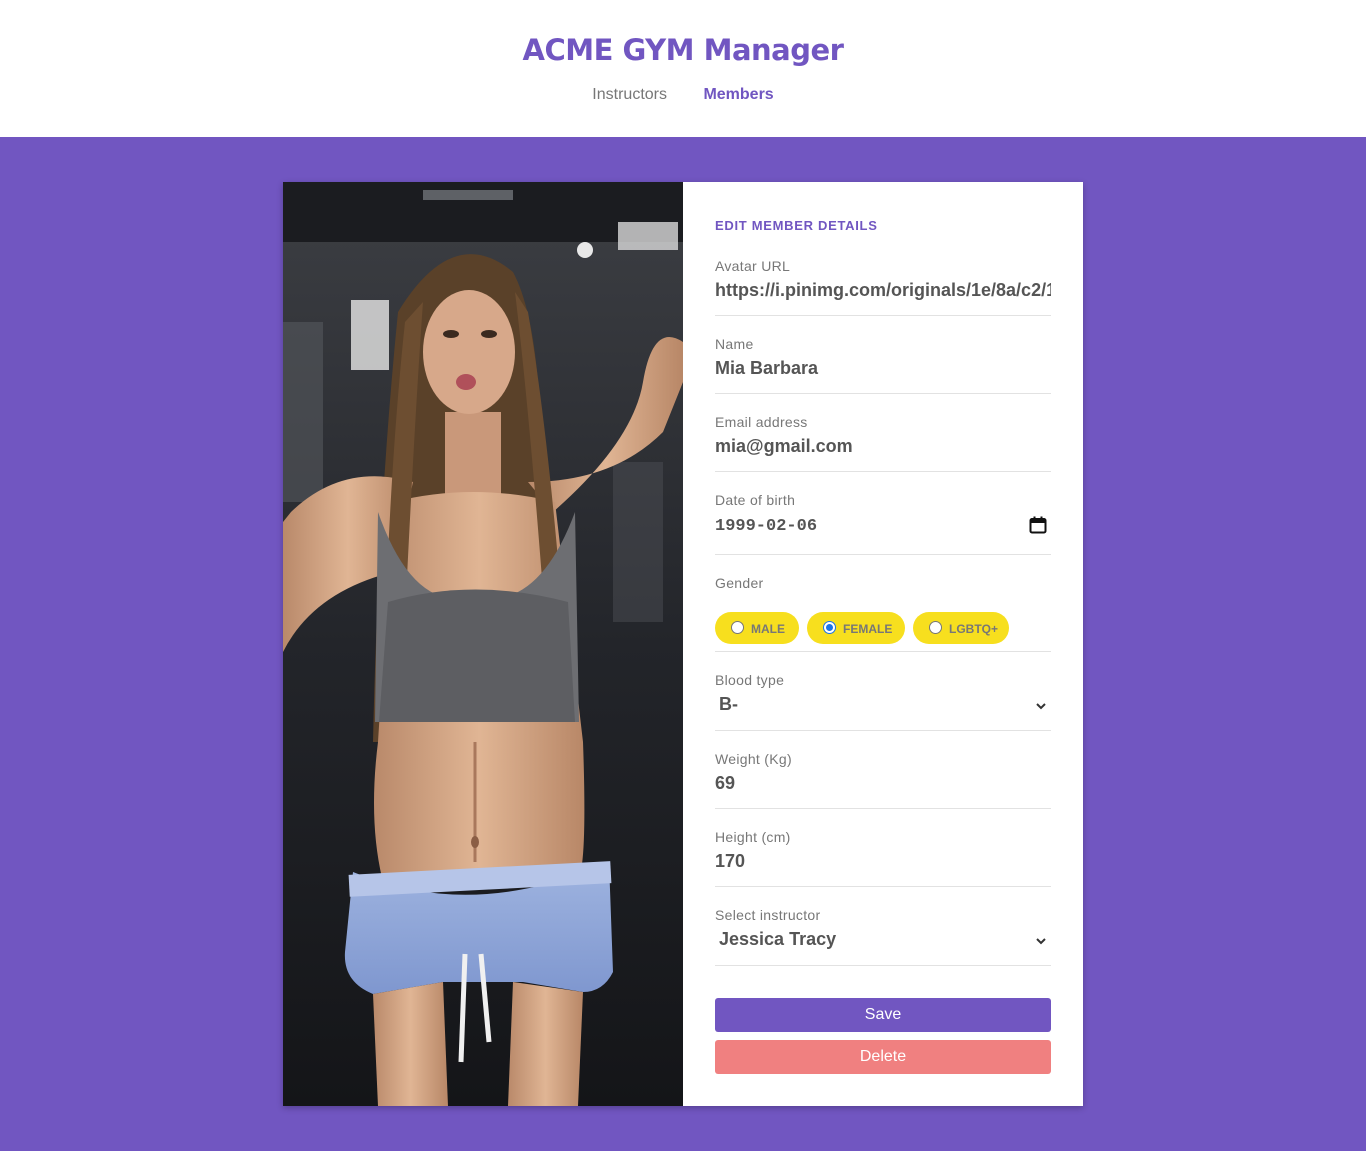 This screenshot has height=1151, width=1366. What do you see at coordinates (883, 290) in the screenshot?
I see `avatar-url-input` at bounding box center [883, 290].